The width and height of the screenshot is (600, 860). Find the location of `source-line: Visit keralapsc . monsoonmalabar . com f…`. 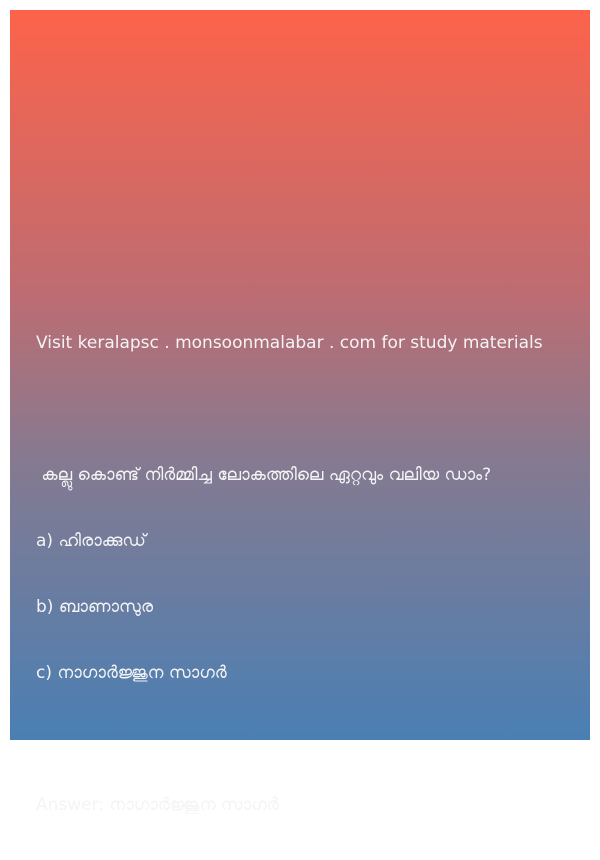

source-line: Visit keralapsc . monsoonmalabar . com f… is located at coordinates (289, 343).